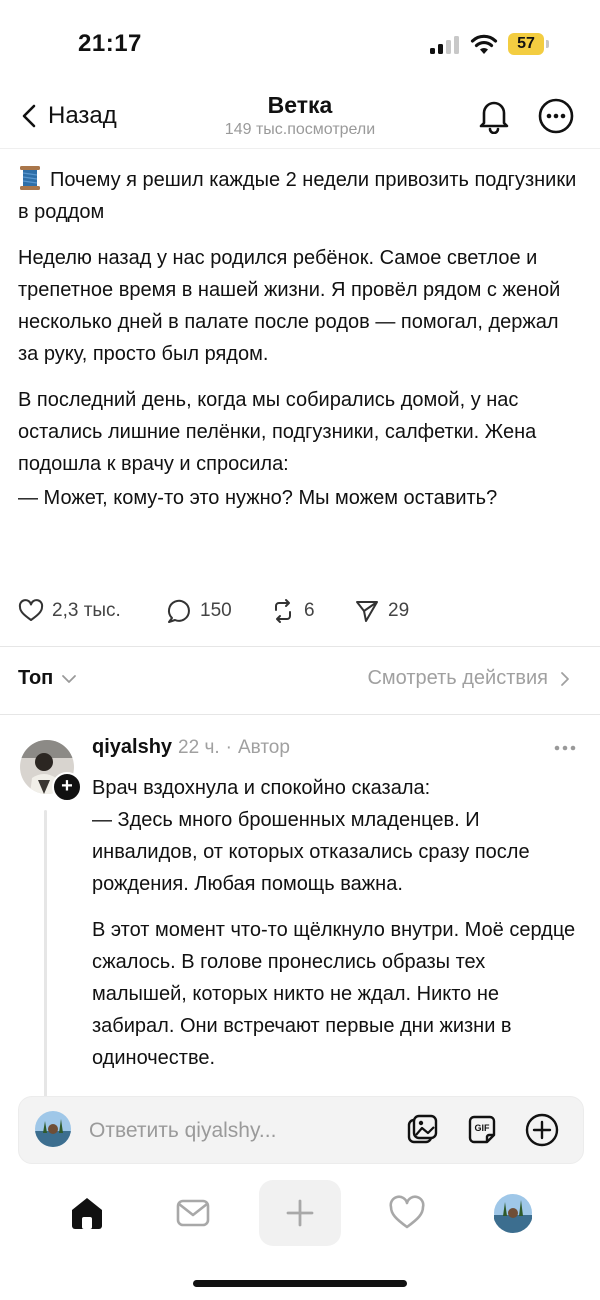 The width and height of the screenshot is (600, 1300). What do you see at coordinates (381, 611) in the screenshot?
I see `share-button: 29` at bounding box center [381, 611].